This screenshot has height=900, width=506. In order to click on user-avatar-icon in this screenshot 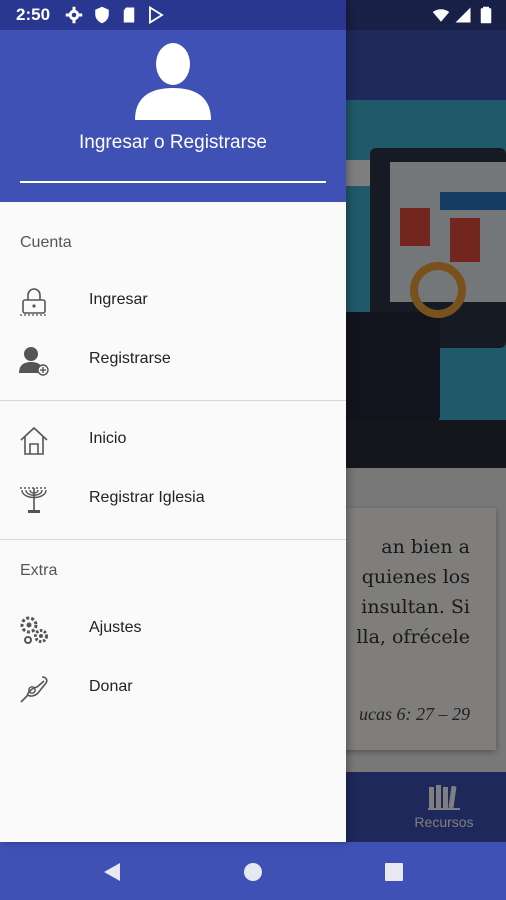, I will do `click(173, 81)`.